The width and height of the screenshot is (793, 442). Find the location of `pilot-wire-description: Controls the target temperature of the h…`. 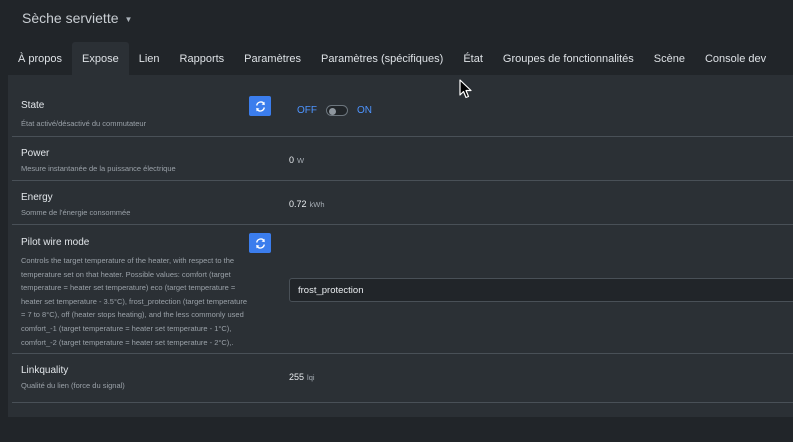

pilot-wire-description: Controls the target temperature of the h… is located at coordinates (134, 301).